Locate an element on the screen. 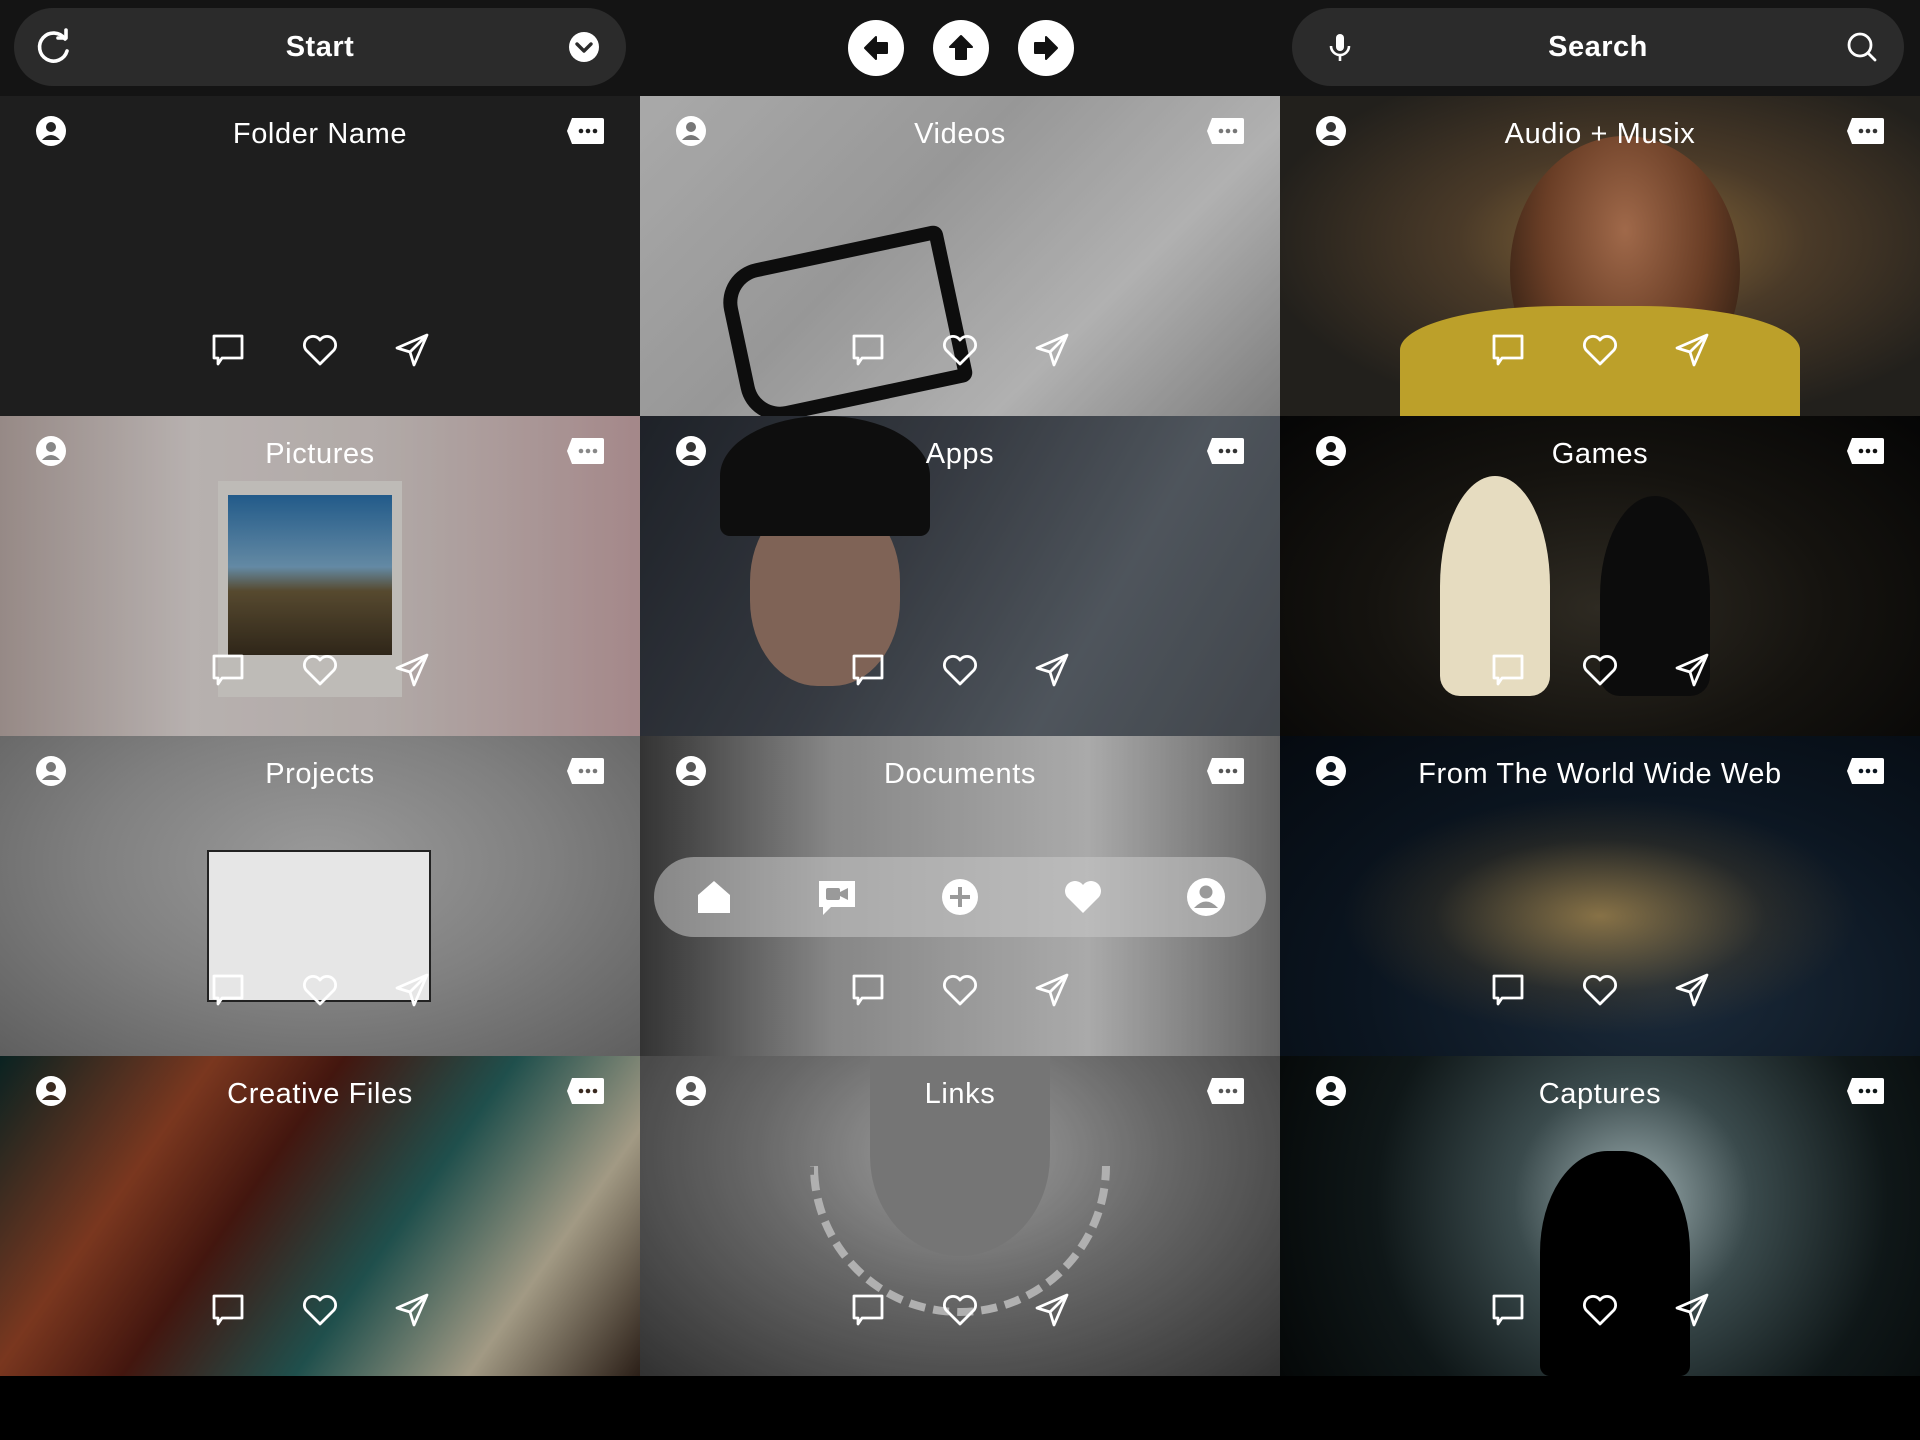 This screenshot has height=1440, width=1920. folder-tile: Links is located at coordinates (960, 1216).